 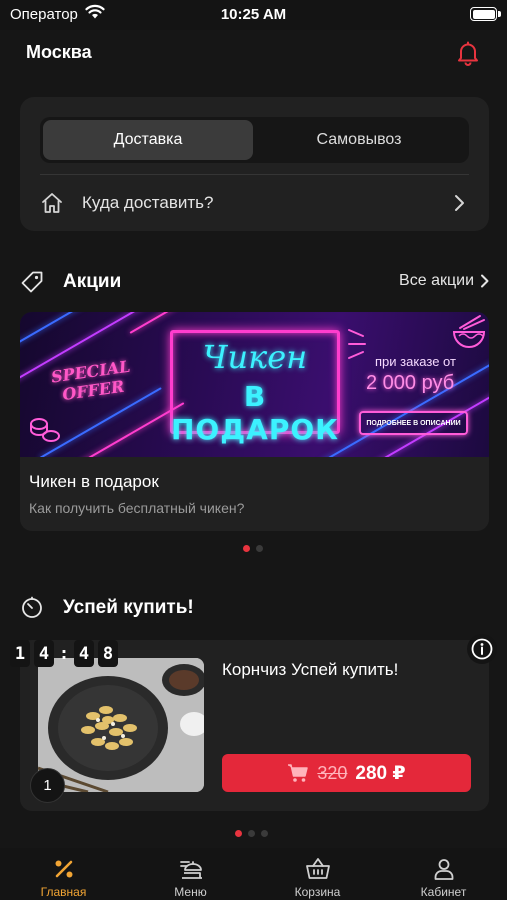 I want to click on info-button, so click(x=482, y=649).